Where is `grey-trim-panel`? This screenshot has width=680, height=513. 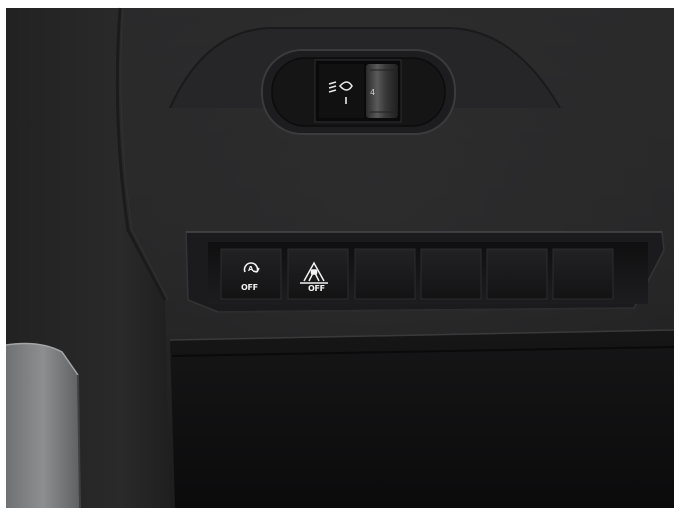
grey-trim-panel is located at coordinates (43, 425).